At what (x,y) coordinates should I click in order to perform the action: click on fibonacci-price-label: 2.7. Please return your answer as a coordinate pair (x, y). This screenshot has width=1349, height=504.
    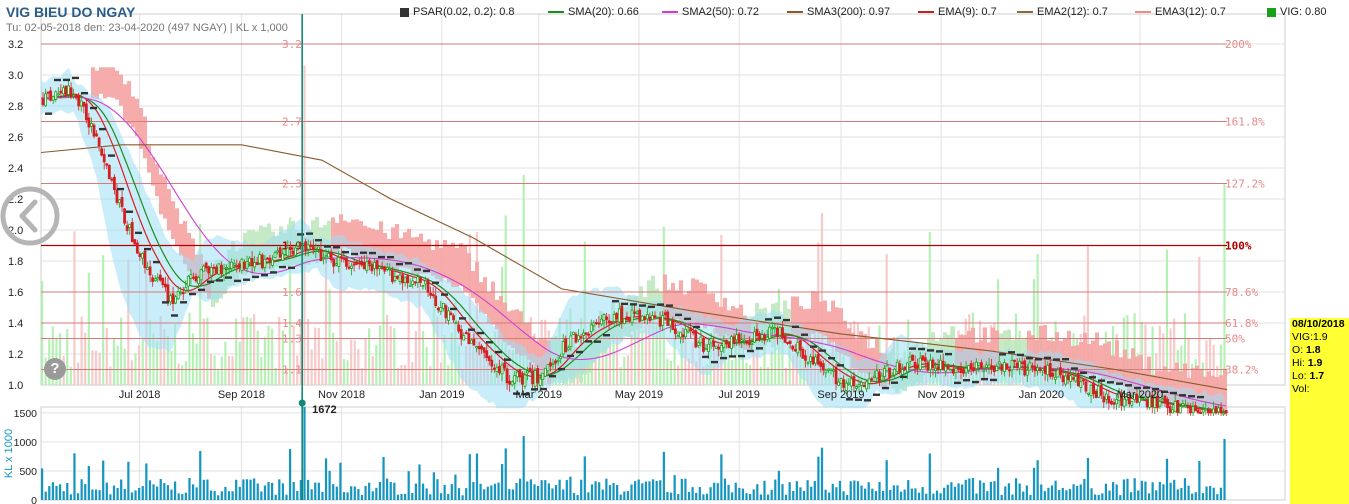
    Looking at the image, I should click on (292, 122).